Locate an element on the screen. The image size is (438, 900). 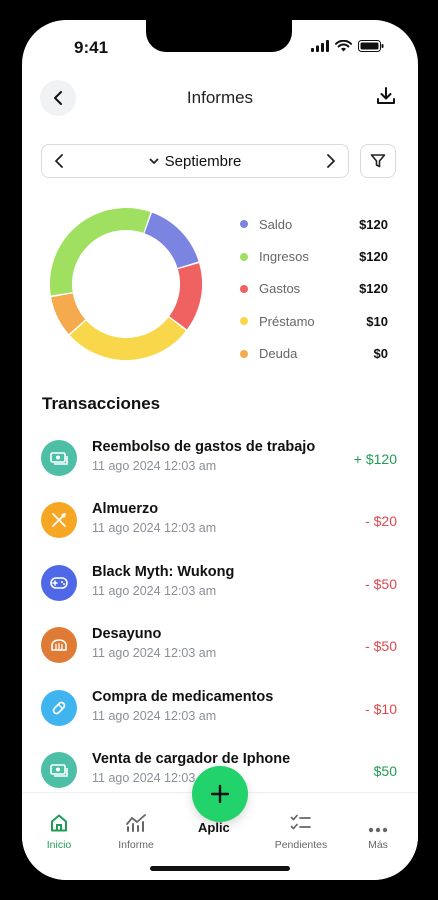
legend-value: $0 is located at coordinates (380, 354).